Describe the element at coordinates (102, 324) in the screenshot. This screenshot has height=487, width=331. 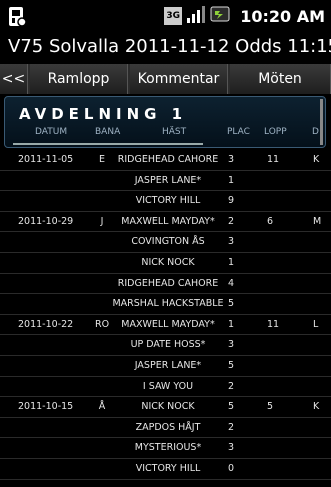
I see `cell-bana: RO` at that location.